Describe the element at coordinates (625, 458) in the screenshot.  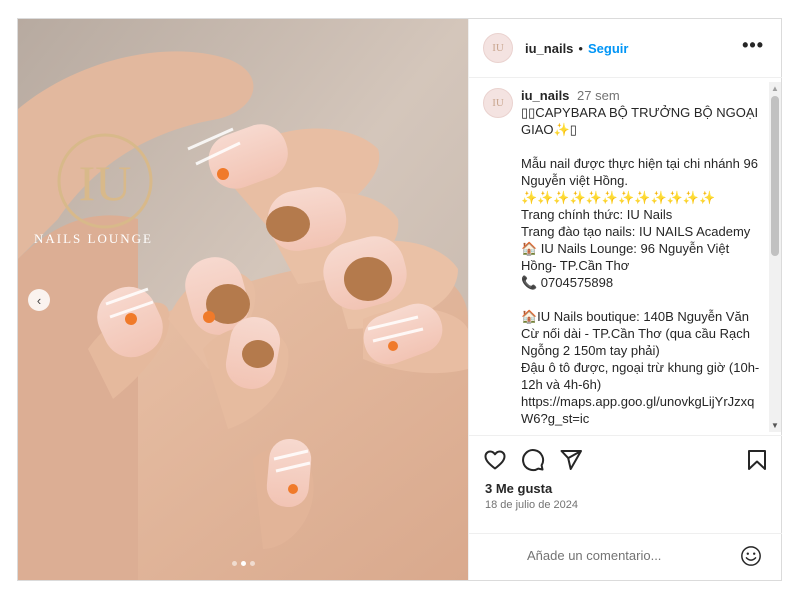
I see `post-actions` at that location.